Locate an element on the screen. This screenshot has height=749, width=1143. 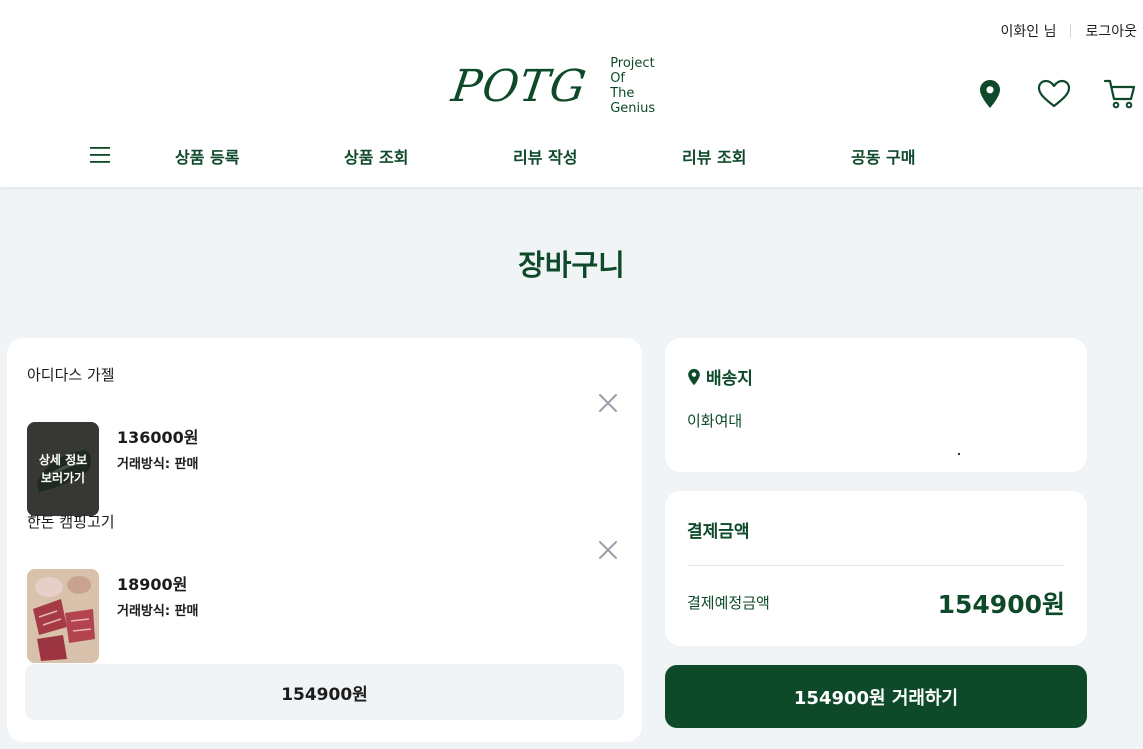
payment-card: 결제금액 결제예정금액 154900원 is located at coordinates (876, 568).